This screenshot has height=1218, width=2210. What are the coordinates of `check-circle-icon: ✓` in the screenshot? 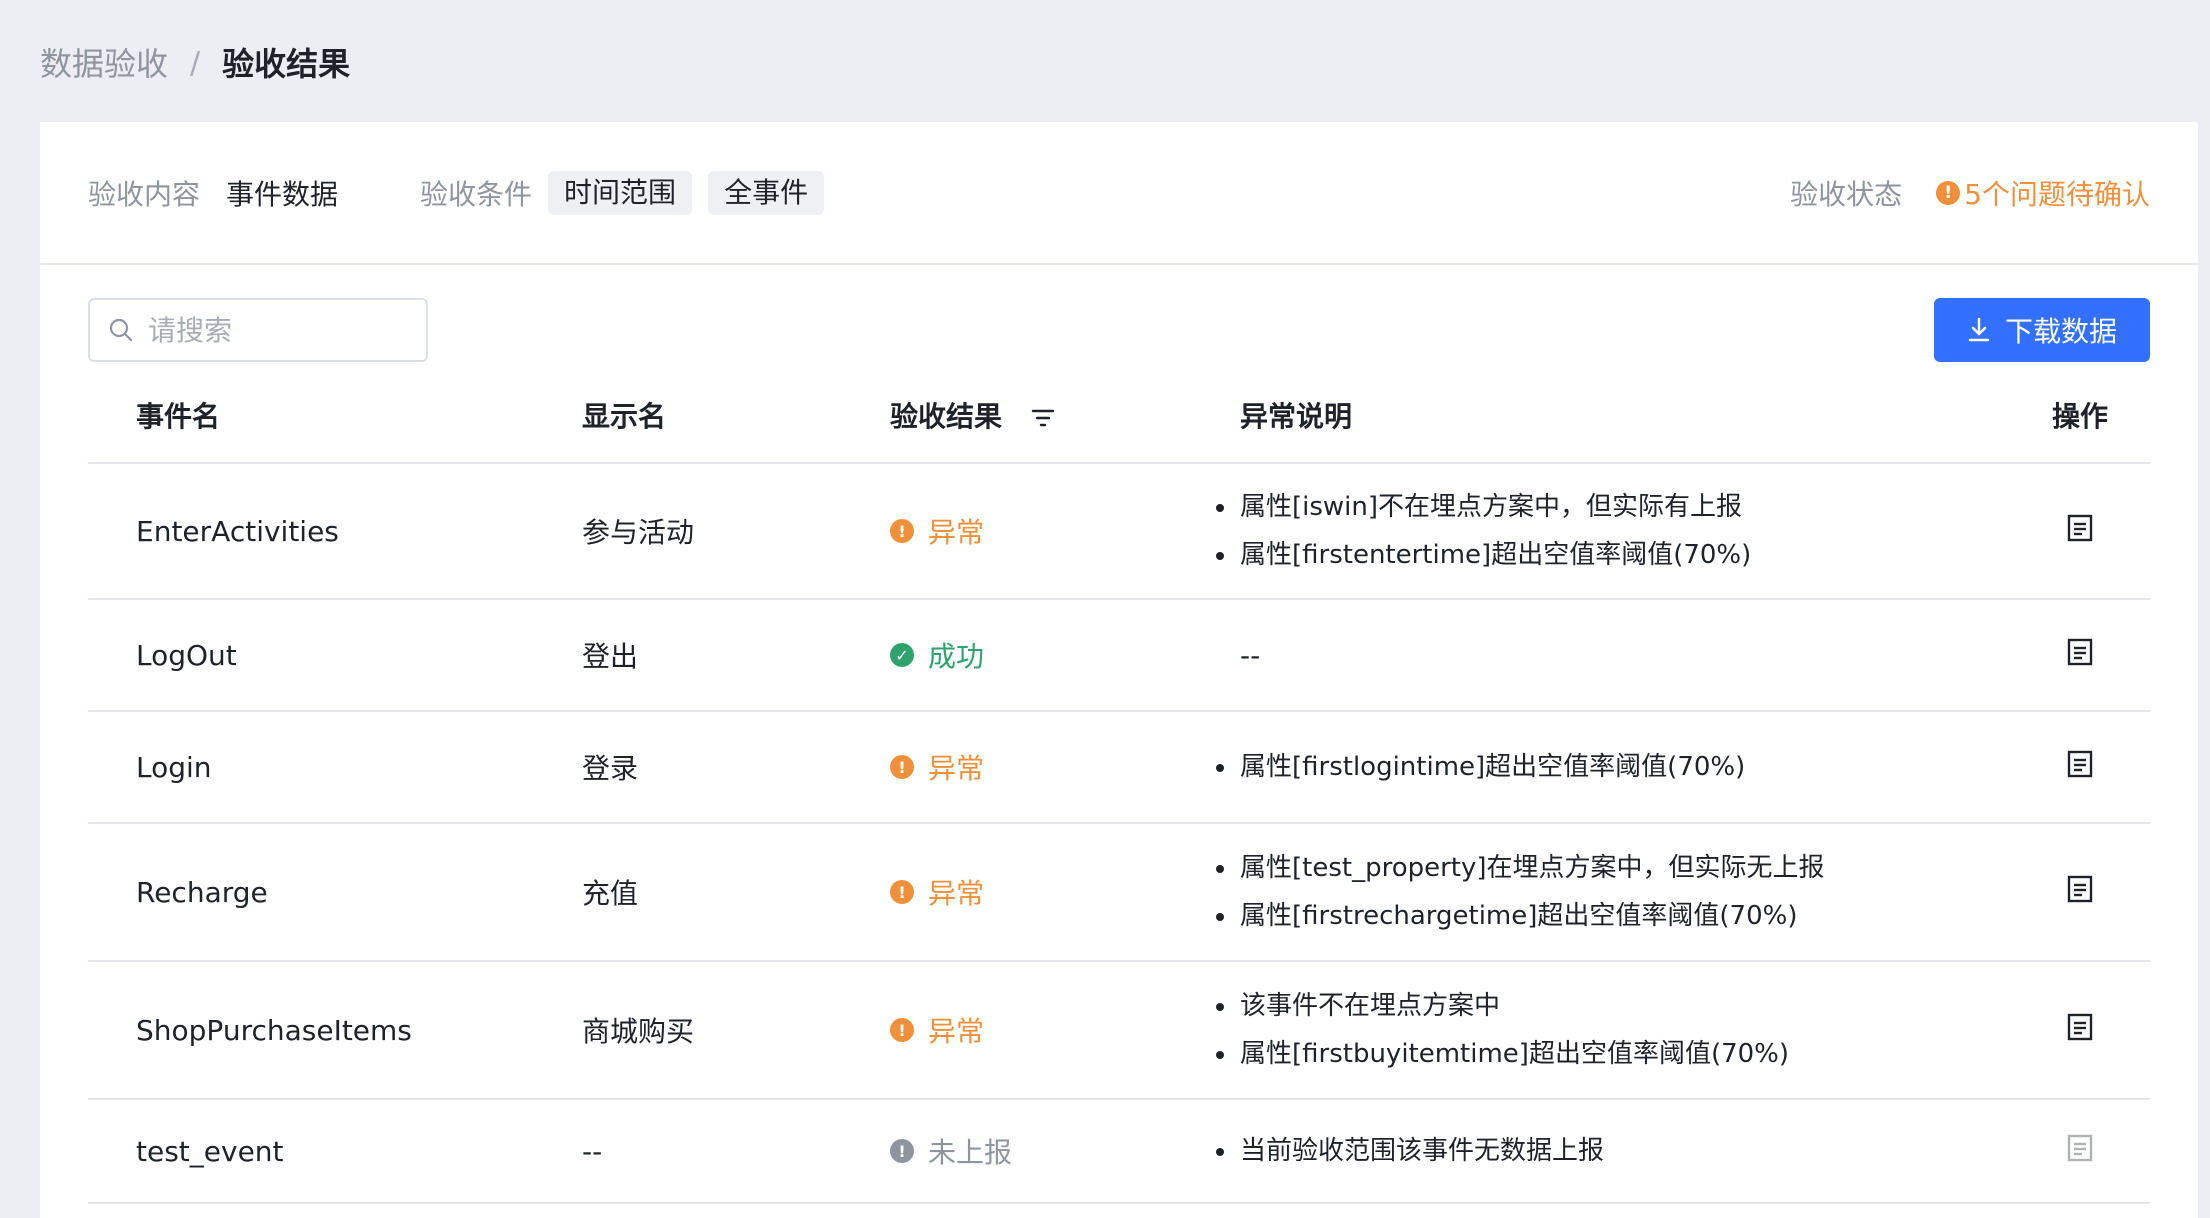 It's located at (902, 655).